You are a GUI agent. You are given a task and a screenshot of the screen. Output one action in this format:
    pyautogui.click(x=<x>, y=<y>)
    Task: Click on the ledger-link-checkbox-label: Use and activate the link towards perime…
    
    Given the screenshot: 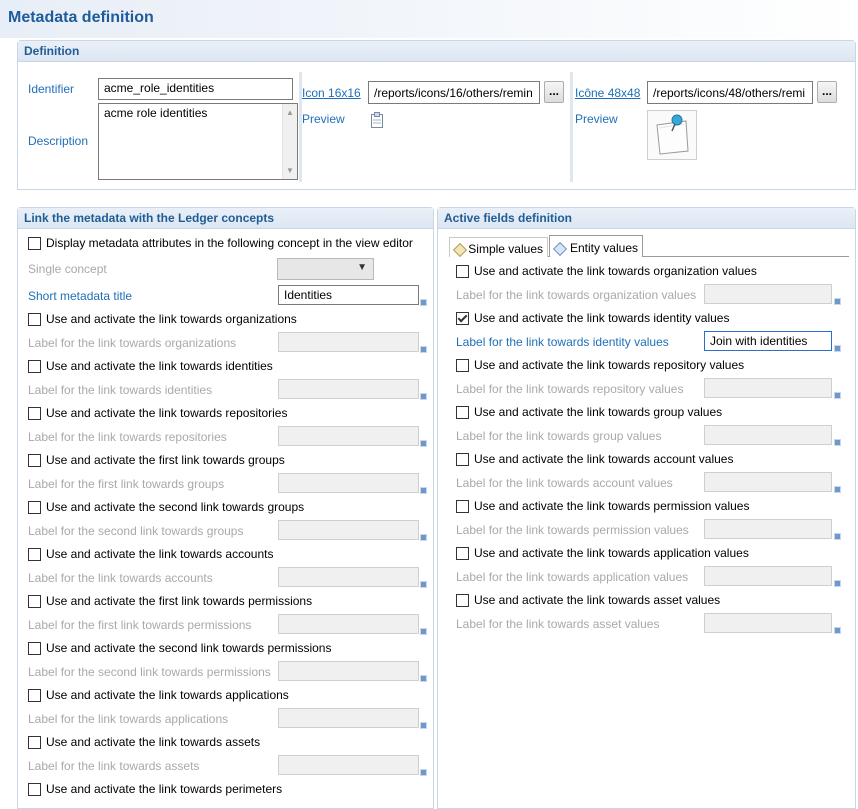 What is the action you would take?
    pyautogui.click(x=164, y=789)
    